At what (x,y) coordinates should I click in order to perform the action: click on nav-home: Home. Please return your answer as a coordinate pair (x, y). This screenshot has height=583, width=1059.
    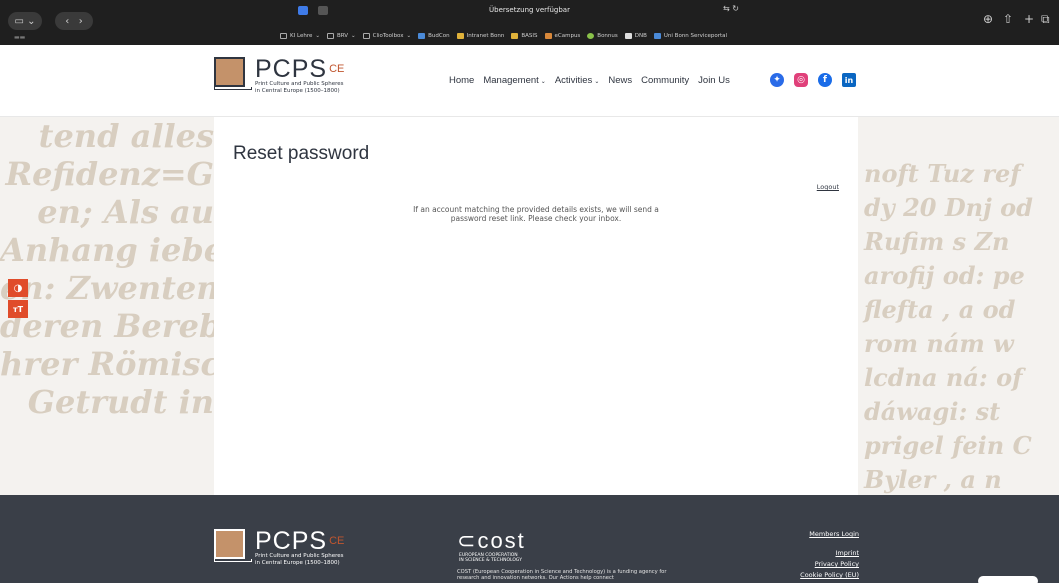
    Looking at the image, I should click on (461, 80).